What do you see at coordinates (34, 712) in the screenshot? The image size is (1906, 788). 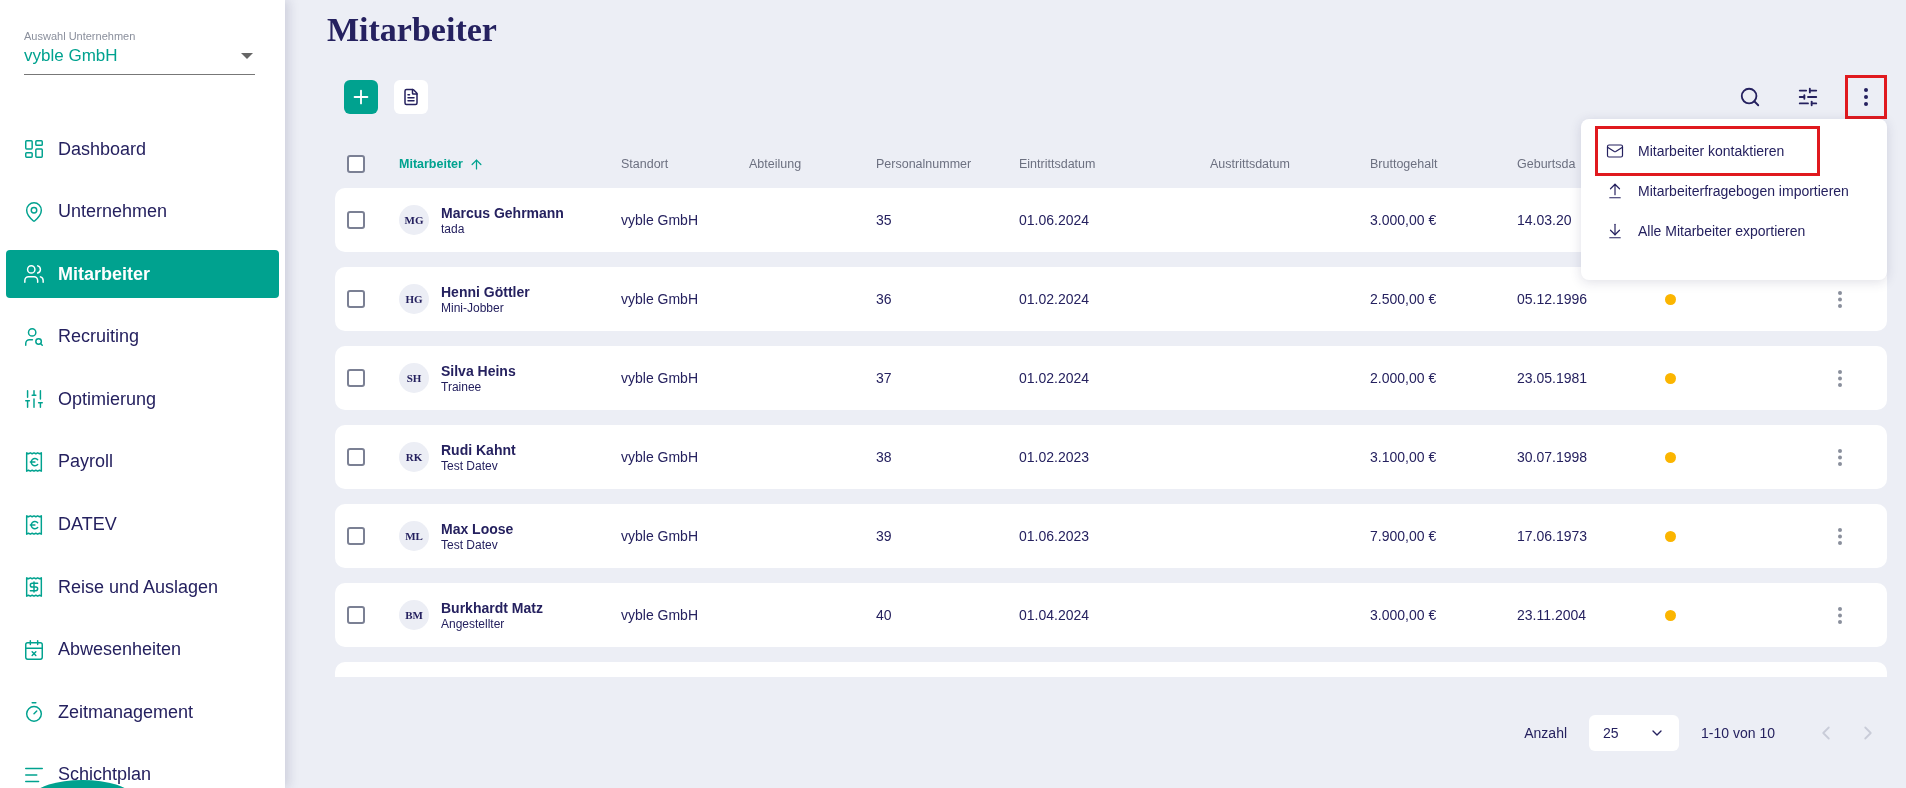 I see `stopwatch-icon` at bounding box center [34, 712].